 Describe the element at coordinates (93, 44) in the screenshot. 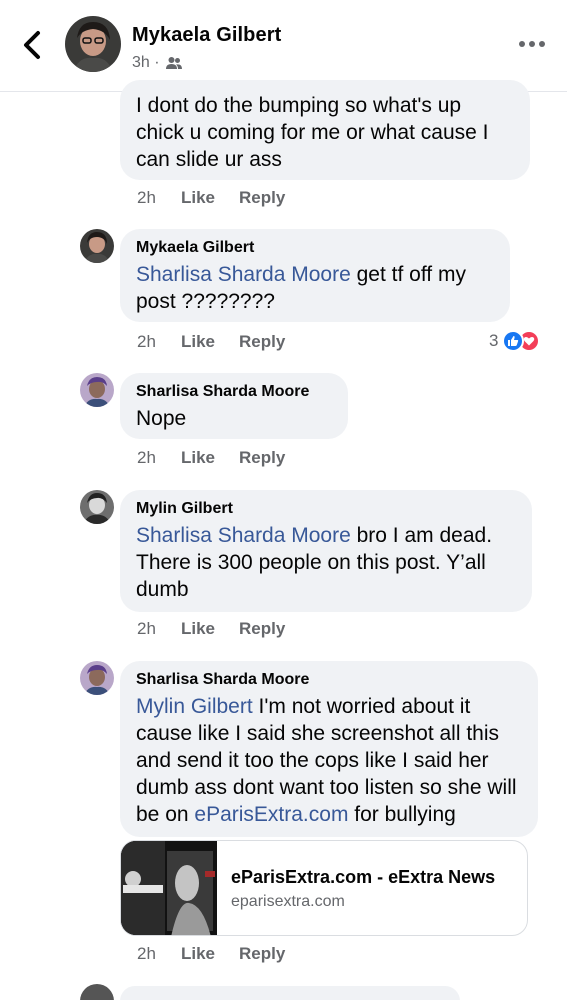

I see `author-avatar` at that location.